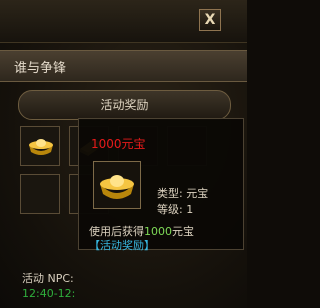 The width and height of the screenshot is (320, 308). Describe the element at coordinates (175, 209) in the screenshot. I see `tooltip-level: 等级: 1` at that location.